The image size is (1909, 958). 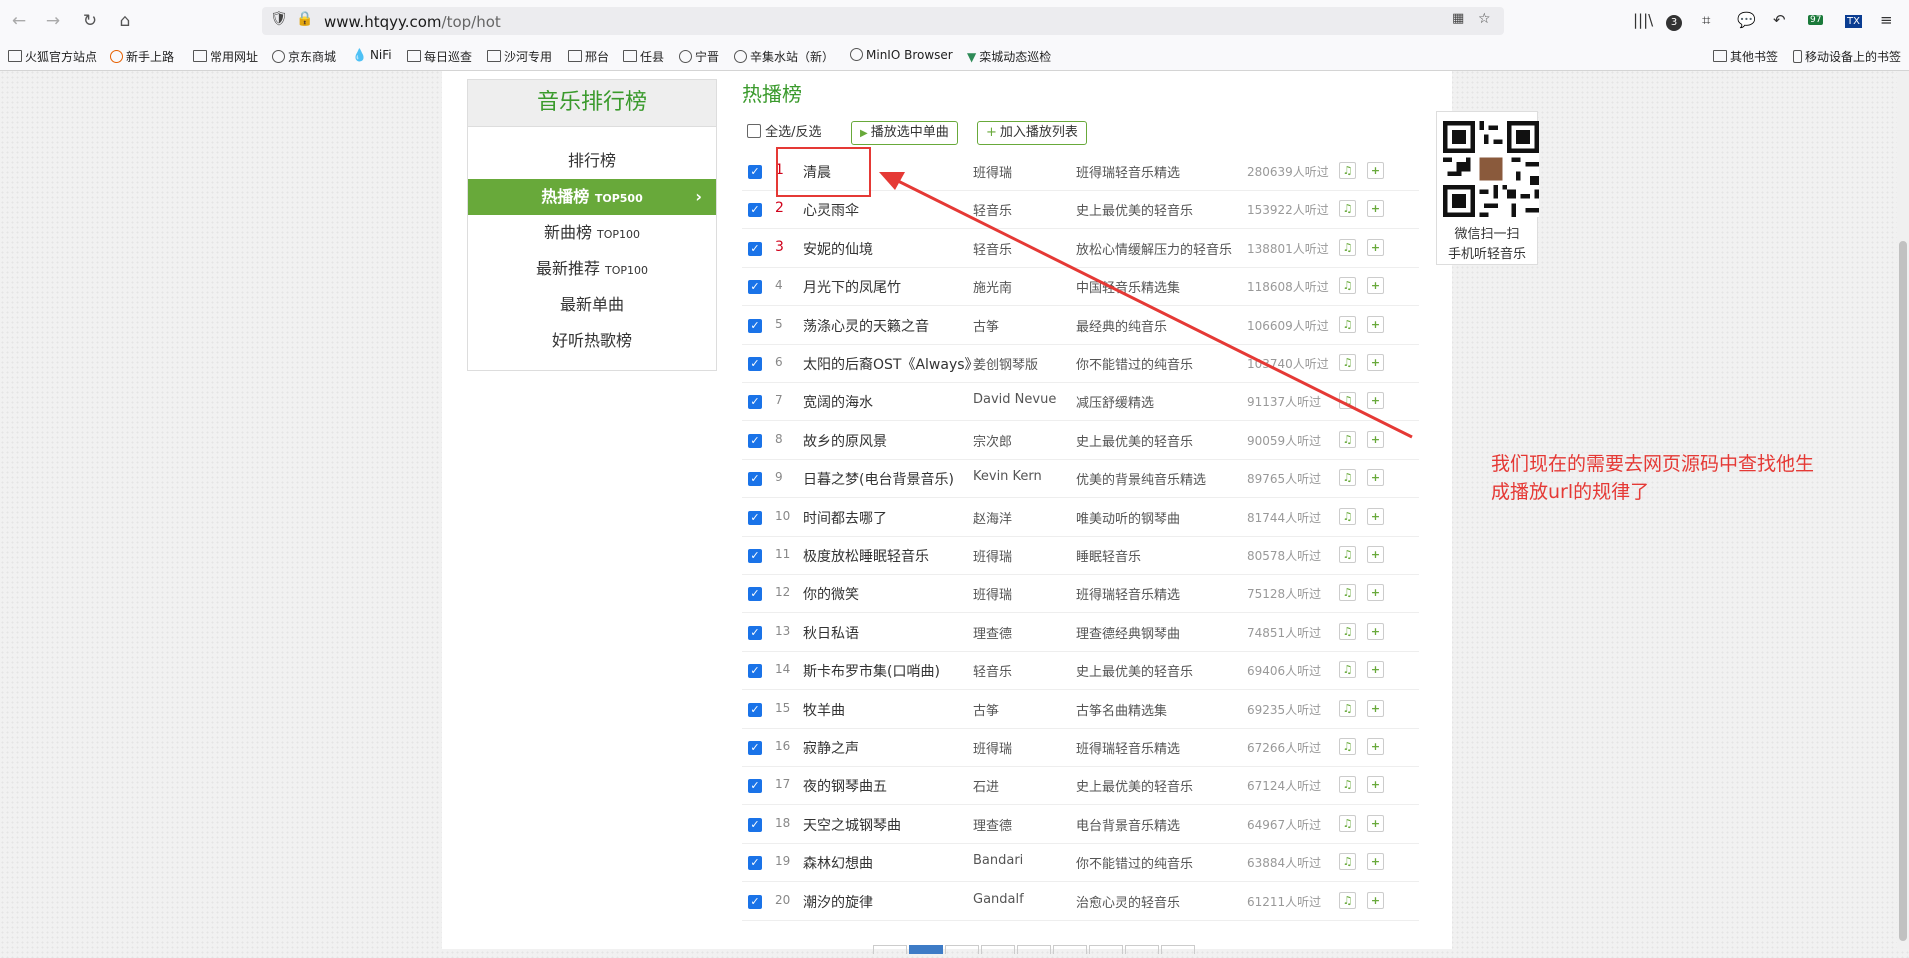 I want to click on bookmark-item: 每日巡查, so click(x=439, y=56).